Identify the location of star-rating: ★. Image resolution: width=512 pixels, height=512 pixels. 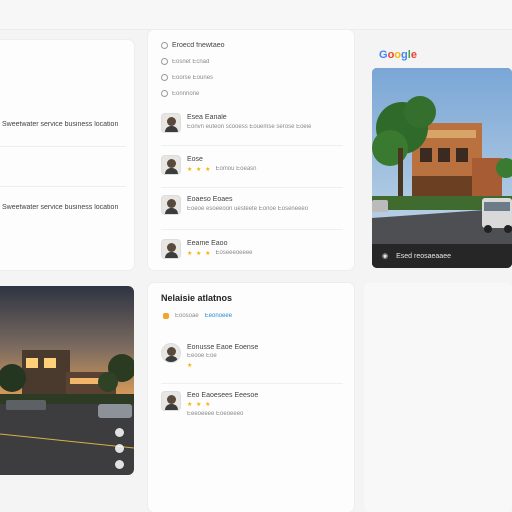
(190, 366).